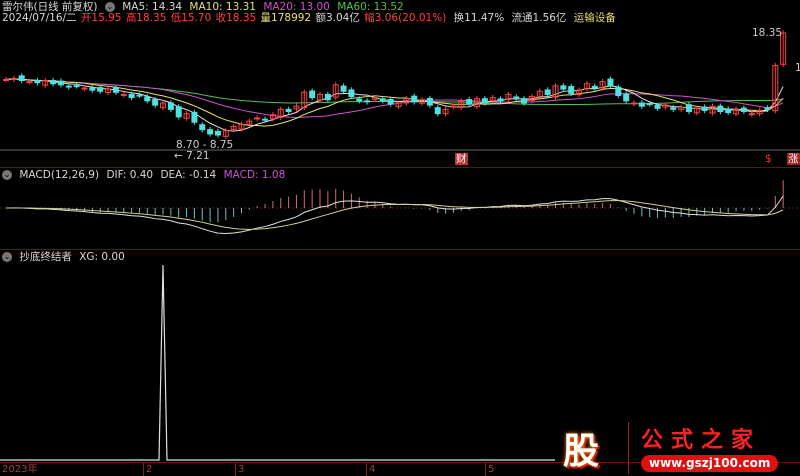 The height and width of the screenshot is (476, 800). What do you see at coordinates (239, 469) in the screenshot?
I see `axis-tick: 3` at bounding box center [239, 469].